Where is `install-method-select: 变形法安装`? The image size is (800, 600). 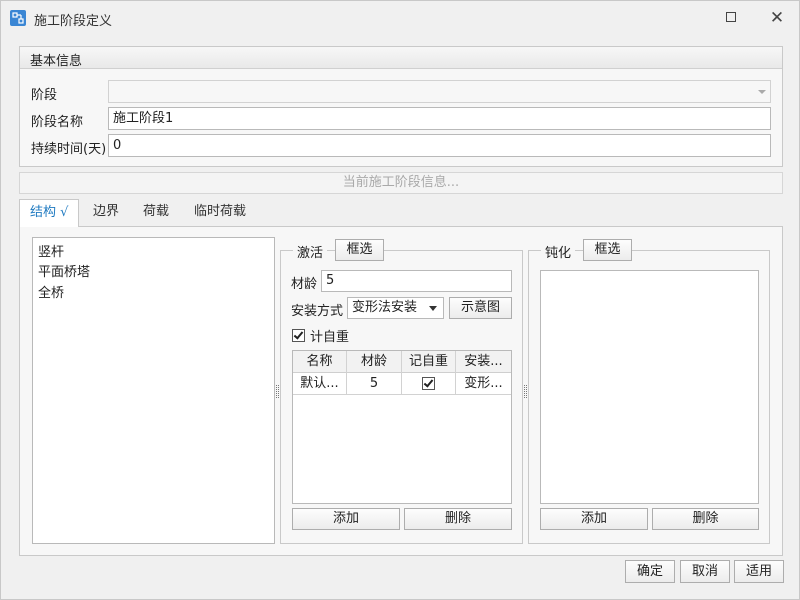
install-method-select: 变形法安装 is located at coordinates (395, 308).